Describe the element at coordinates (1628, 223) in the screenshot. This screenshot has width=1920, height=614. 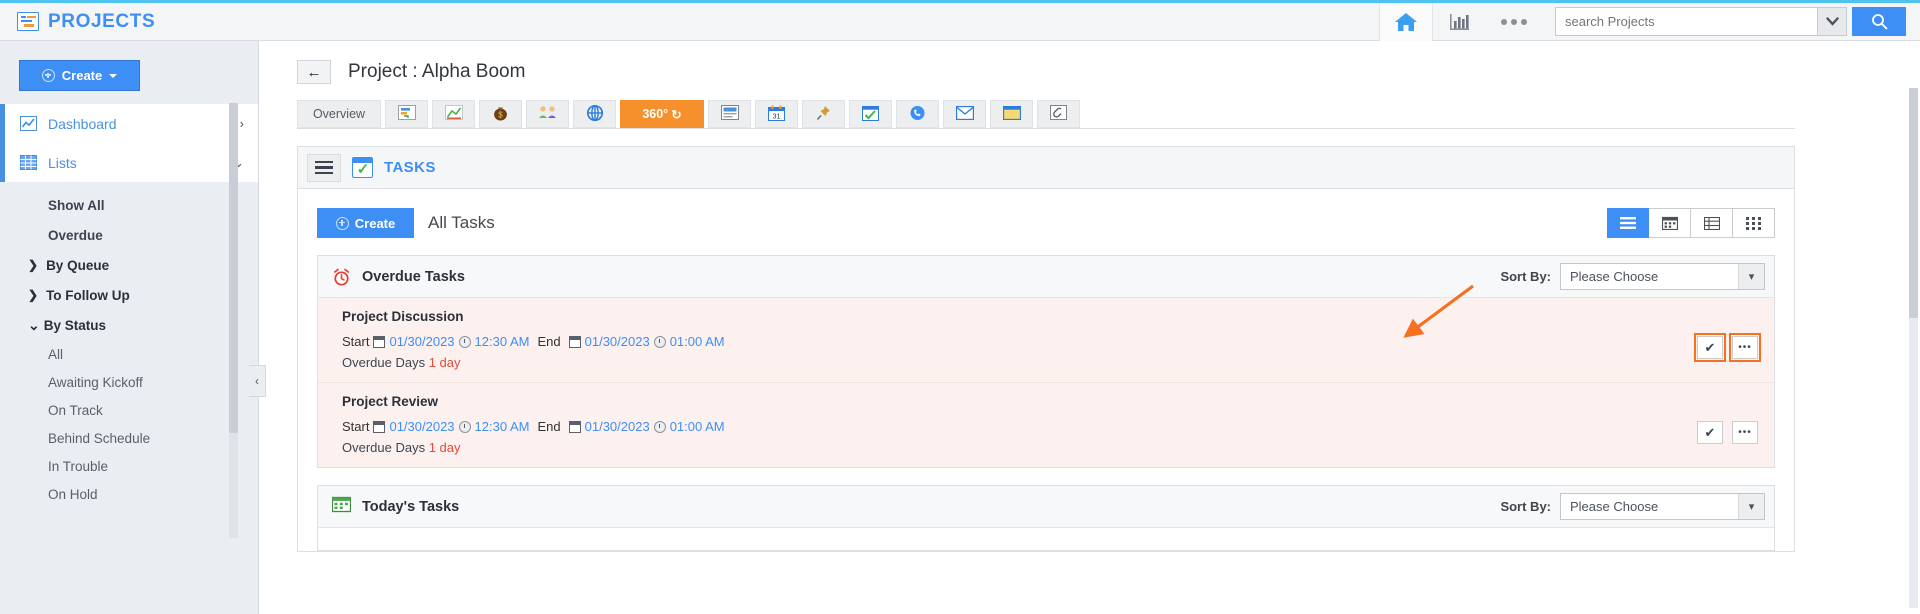
I see `list-view-button` at that location.